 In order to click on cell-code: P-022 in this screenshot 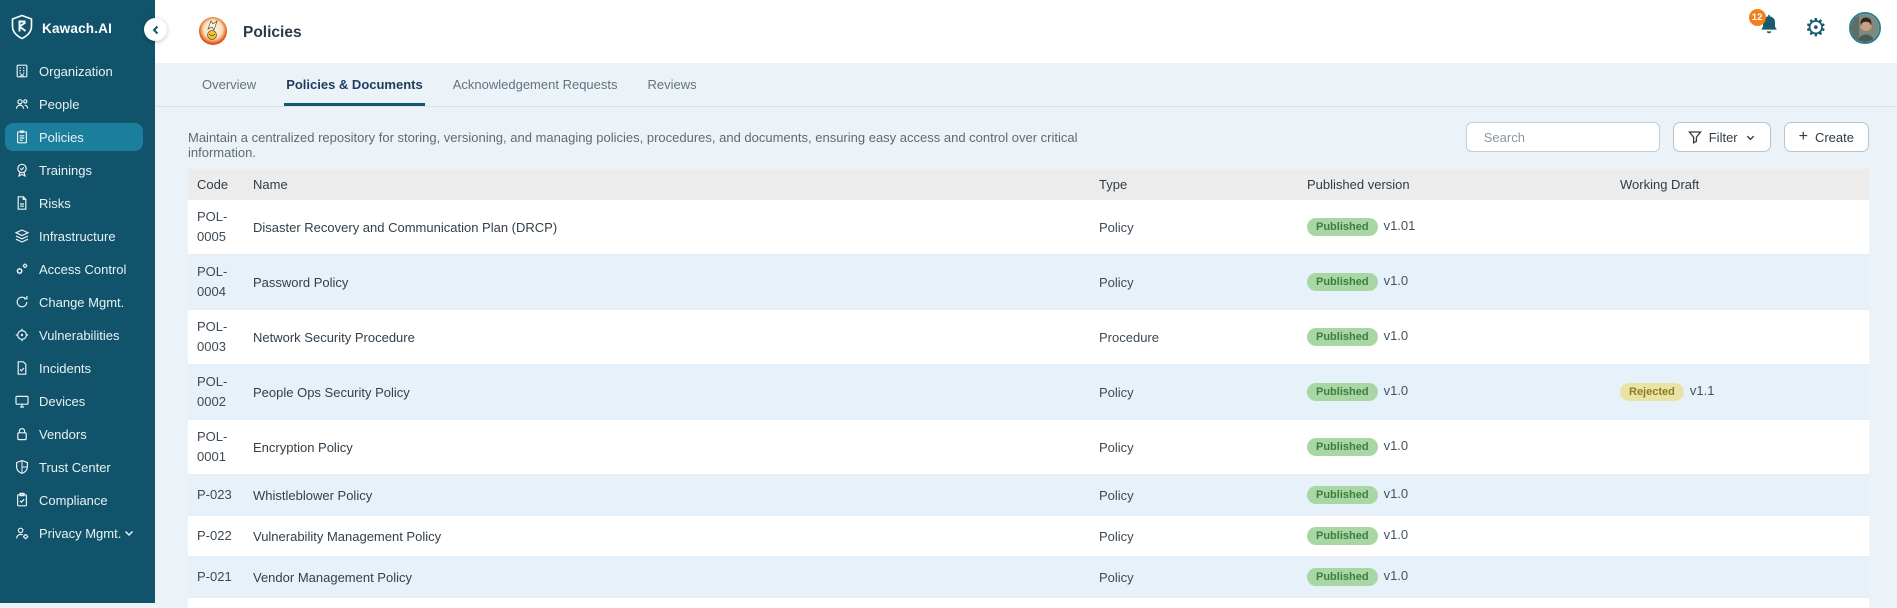, I will do `click(214, 535)`.